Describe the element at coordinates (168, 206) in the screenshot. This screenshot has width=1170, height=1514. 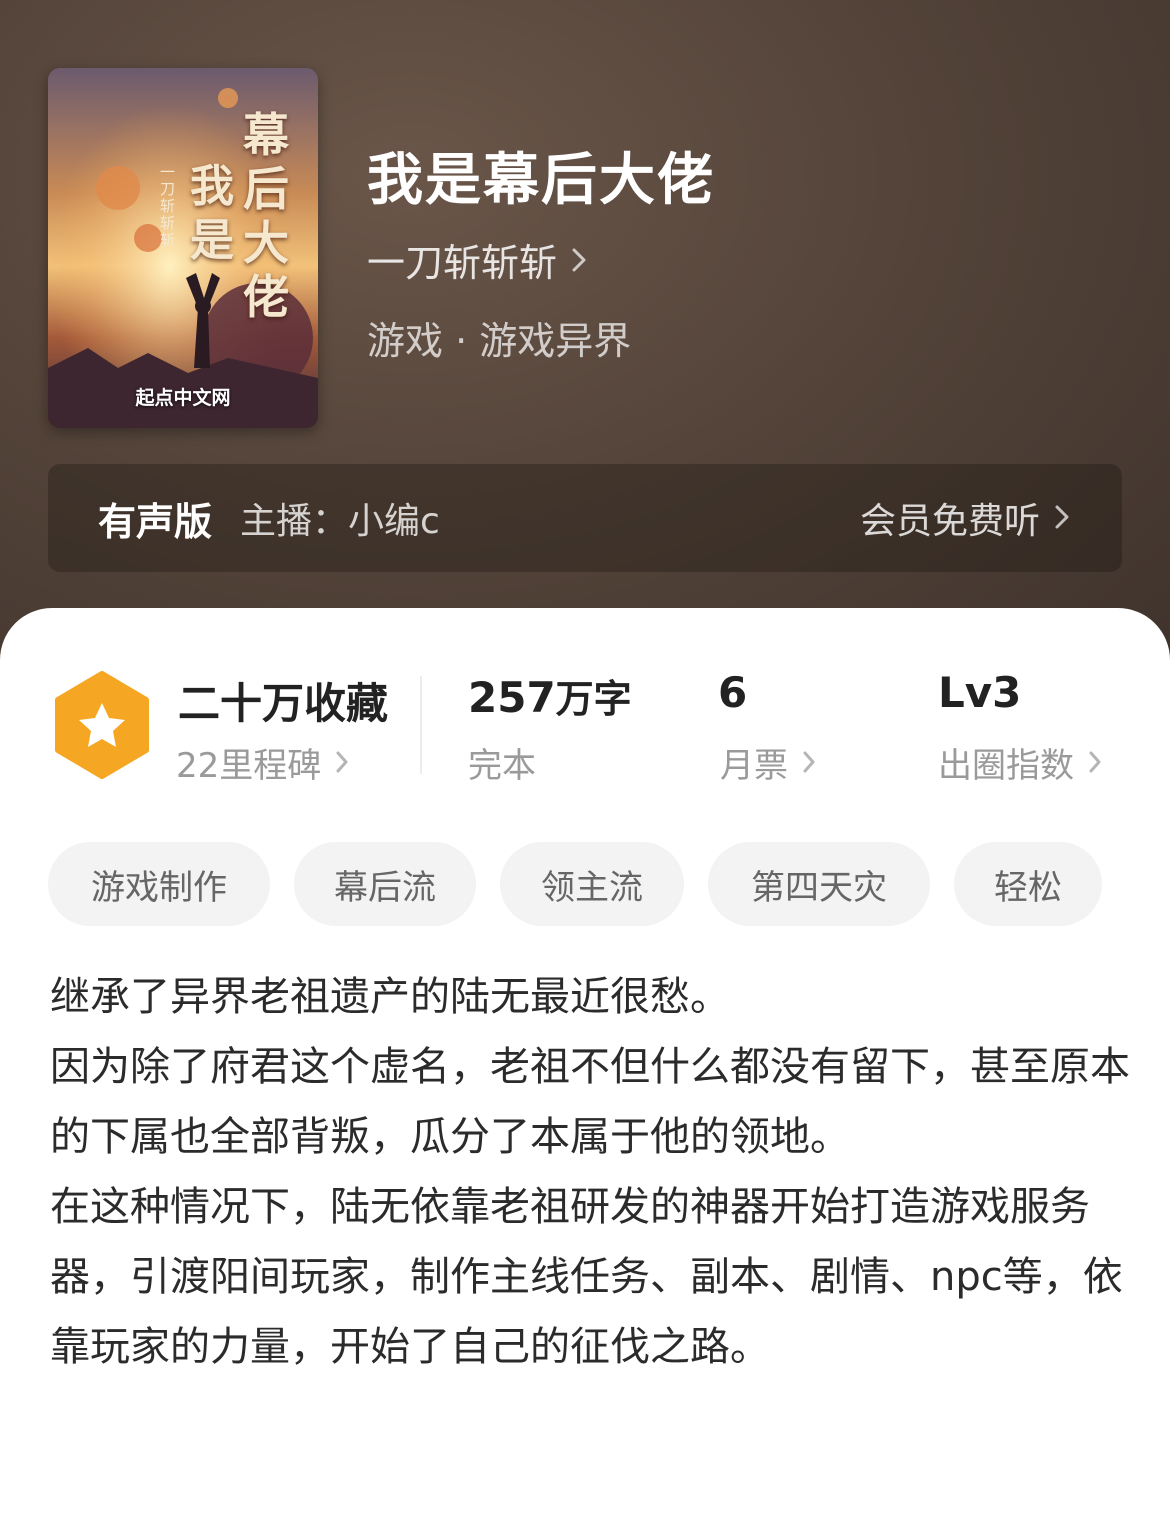
I see `cover-author-vertical: 一刀斩斩斩` at that location.